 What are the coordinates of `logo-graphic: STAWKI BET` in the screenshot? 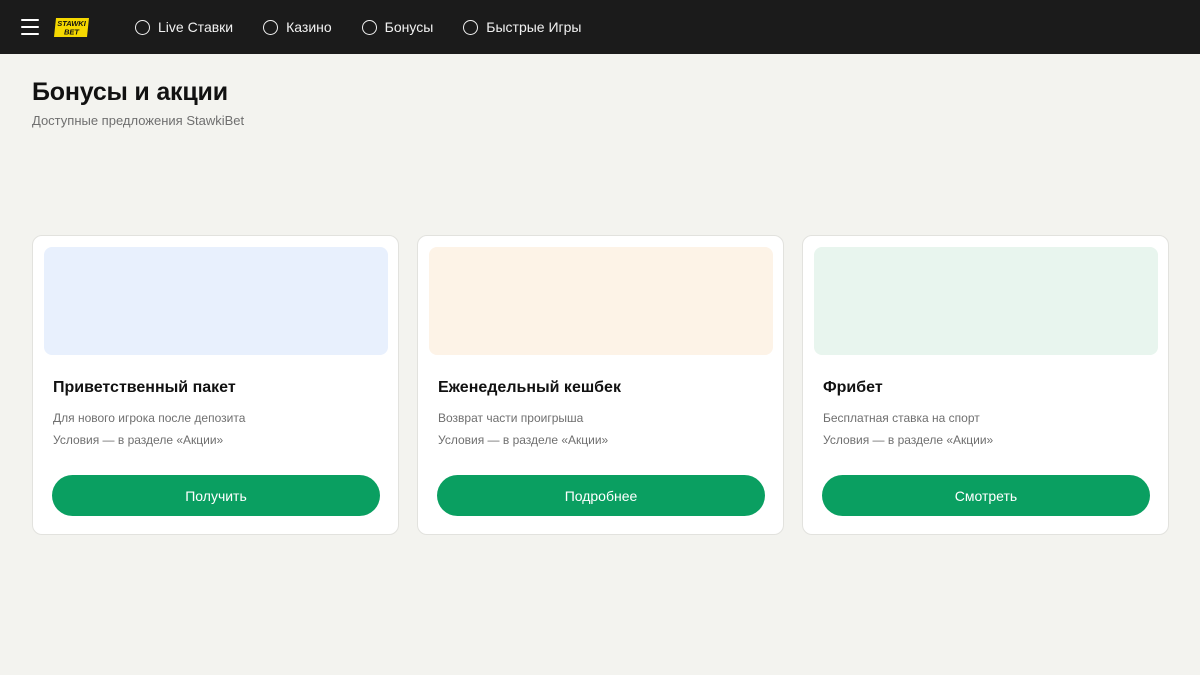 It's located at (71, 27).